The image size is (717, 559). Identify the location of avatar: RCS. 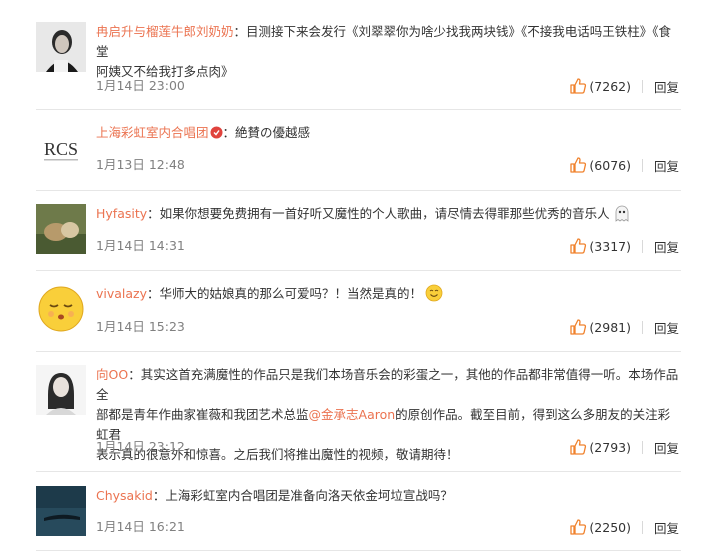
(61, 148).